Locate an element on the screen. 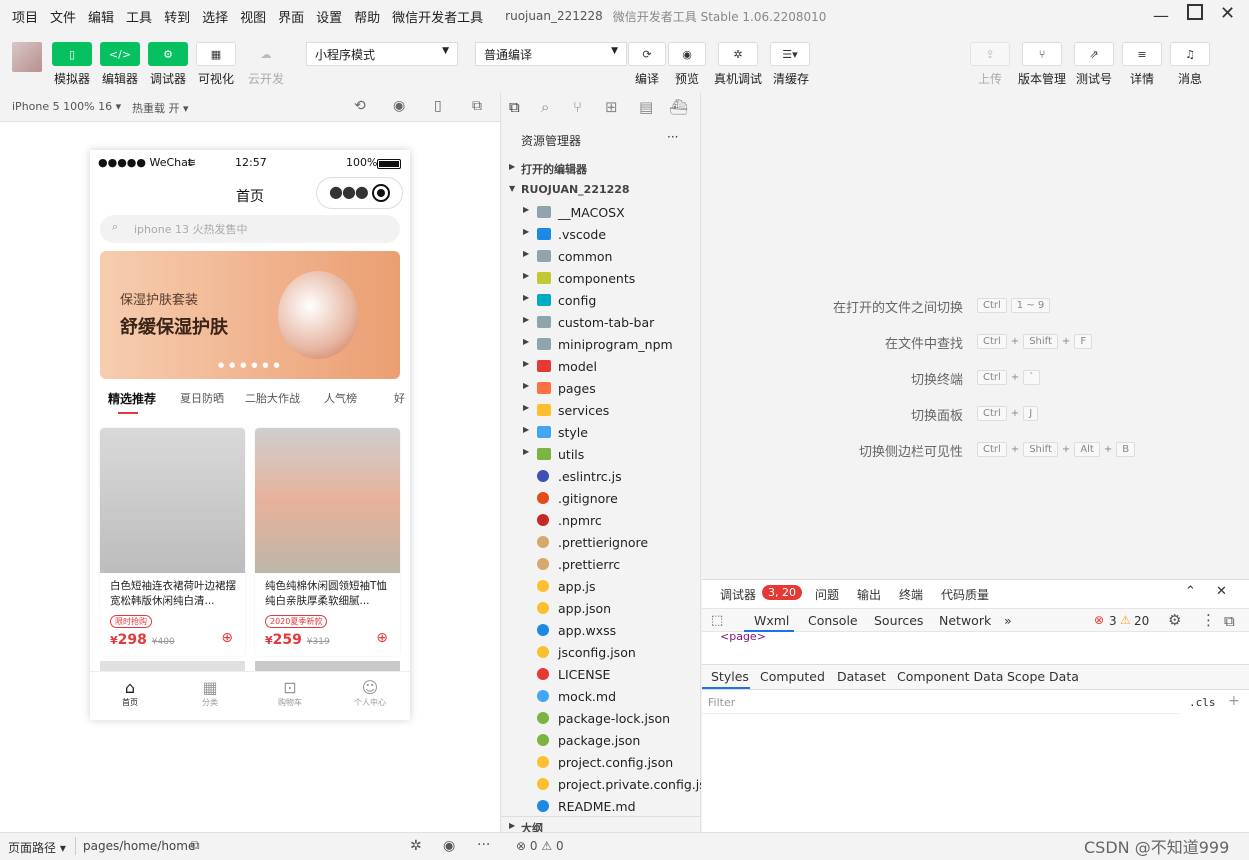 Image resolution: width=1249 pixels, height=860 pixels. maximize-icon is located at coordinates (1195, 12).